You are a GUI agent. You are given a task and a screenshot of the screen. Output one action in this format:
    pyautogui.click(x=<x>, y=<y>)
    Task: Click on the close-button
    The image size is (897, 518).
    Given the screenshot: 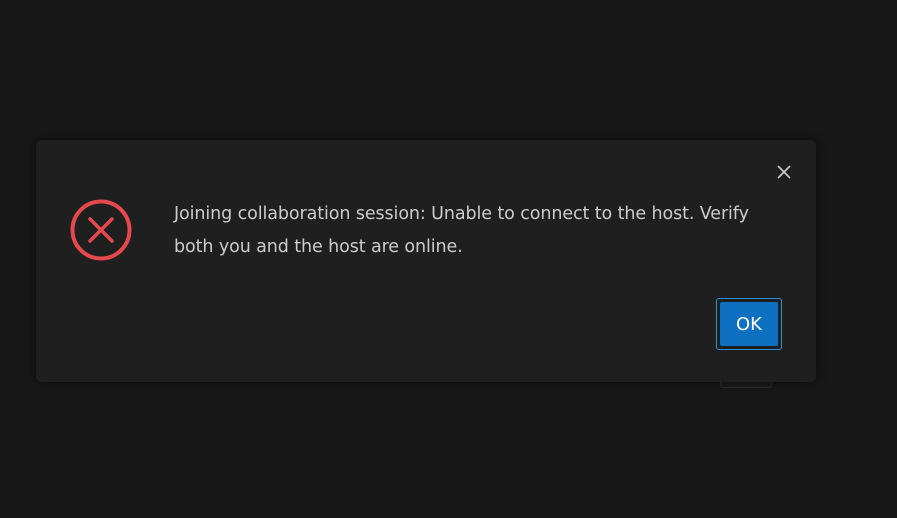 What is the action you would take?
    pyautogui.click(x=784, y=172)
    